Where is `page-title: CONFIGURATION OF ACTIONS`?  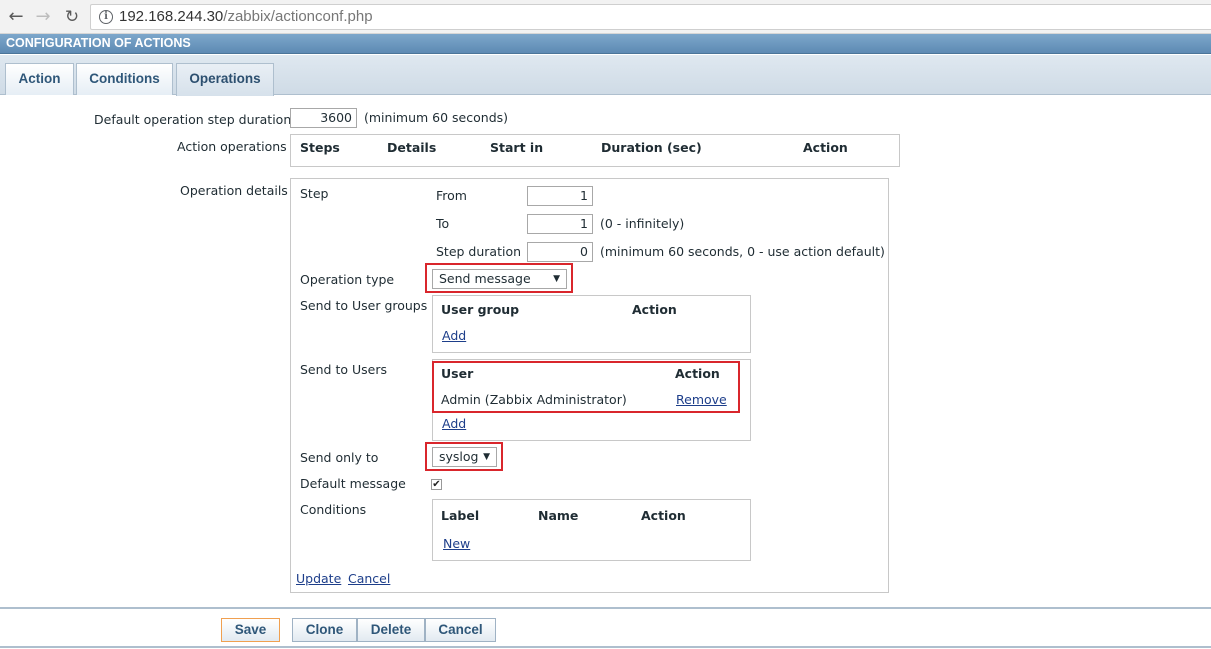 page-title: CONFIGURATION OF ACTIONS is located at coordinates (605, 44).